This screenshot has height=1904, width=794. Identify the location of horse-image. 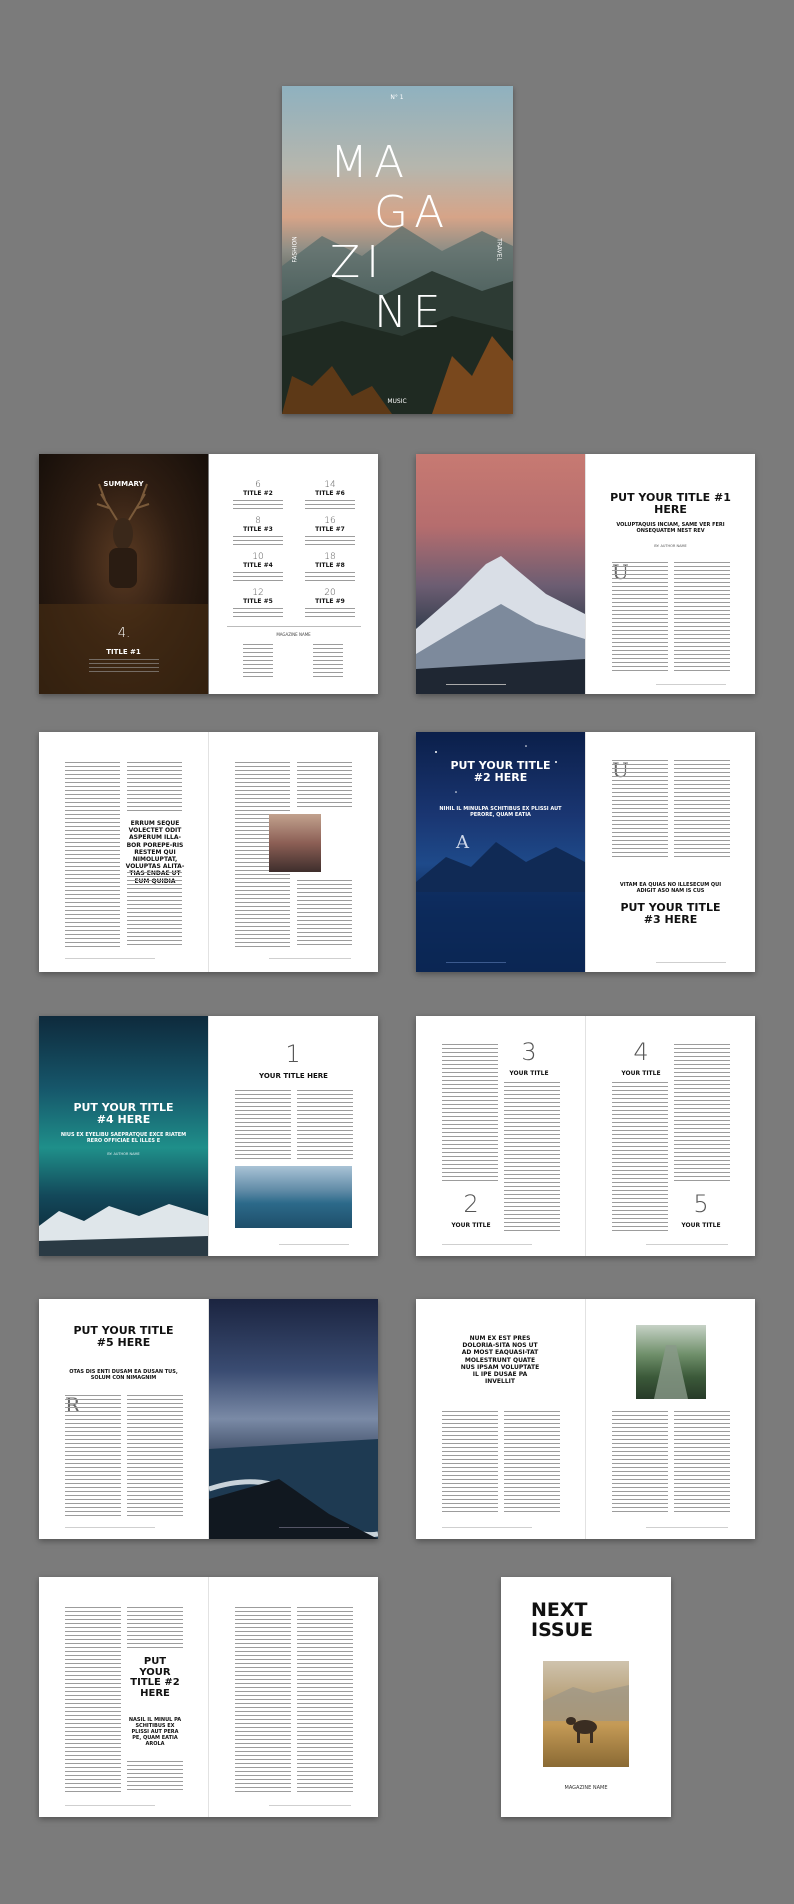
(586, 1714).